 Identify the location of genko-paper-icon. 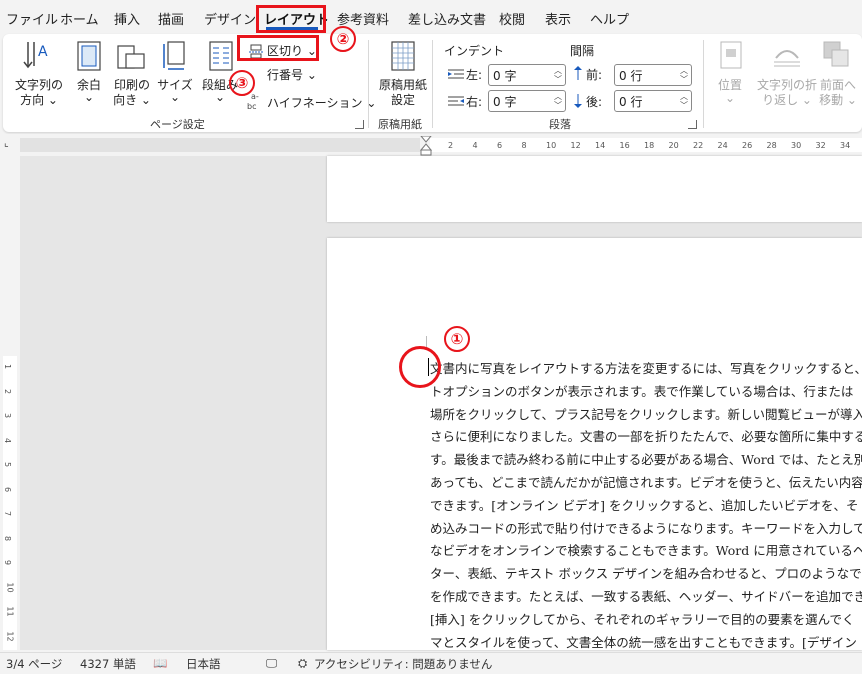
(403, 56).